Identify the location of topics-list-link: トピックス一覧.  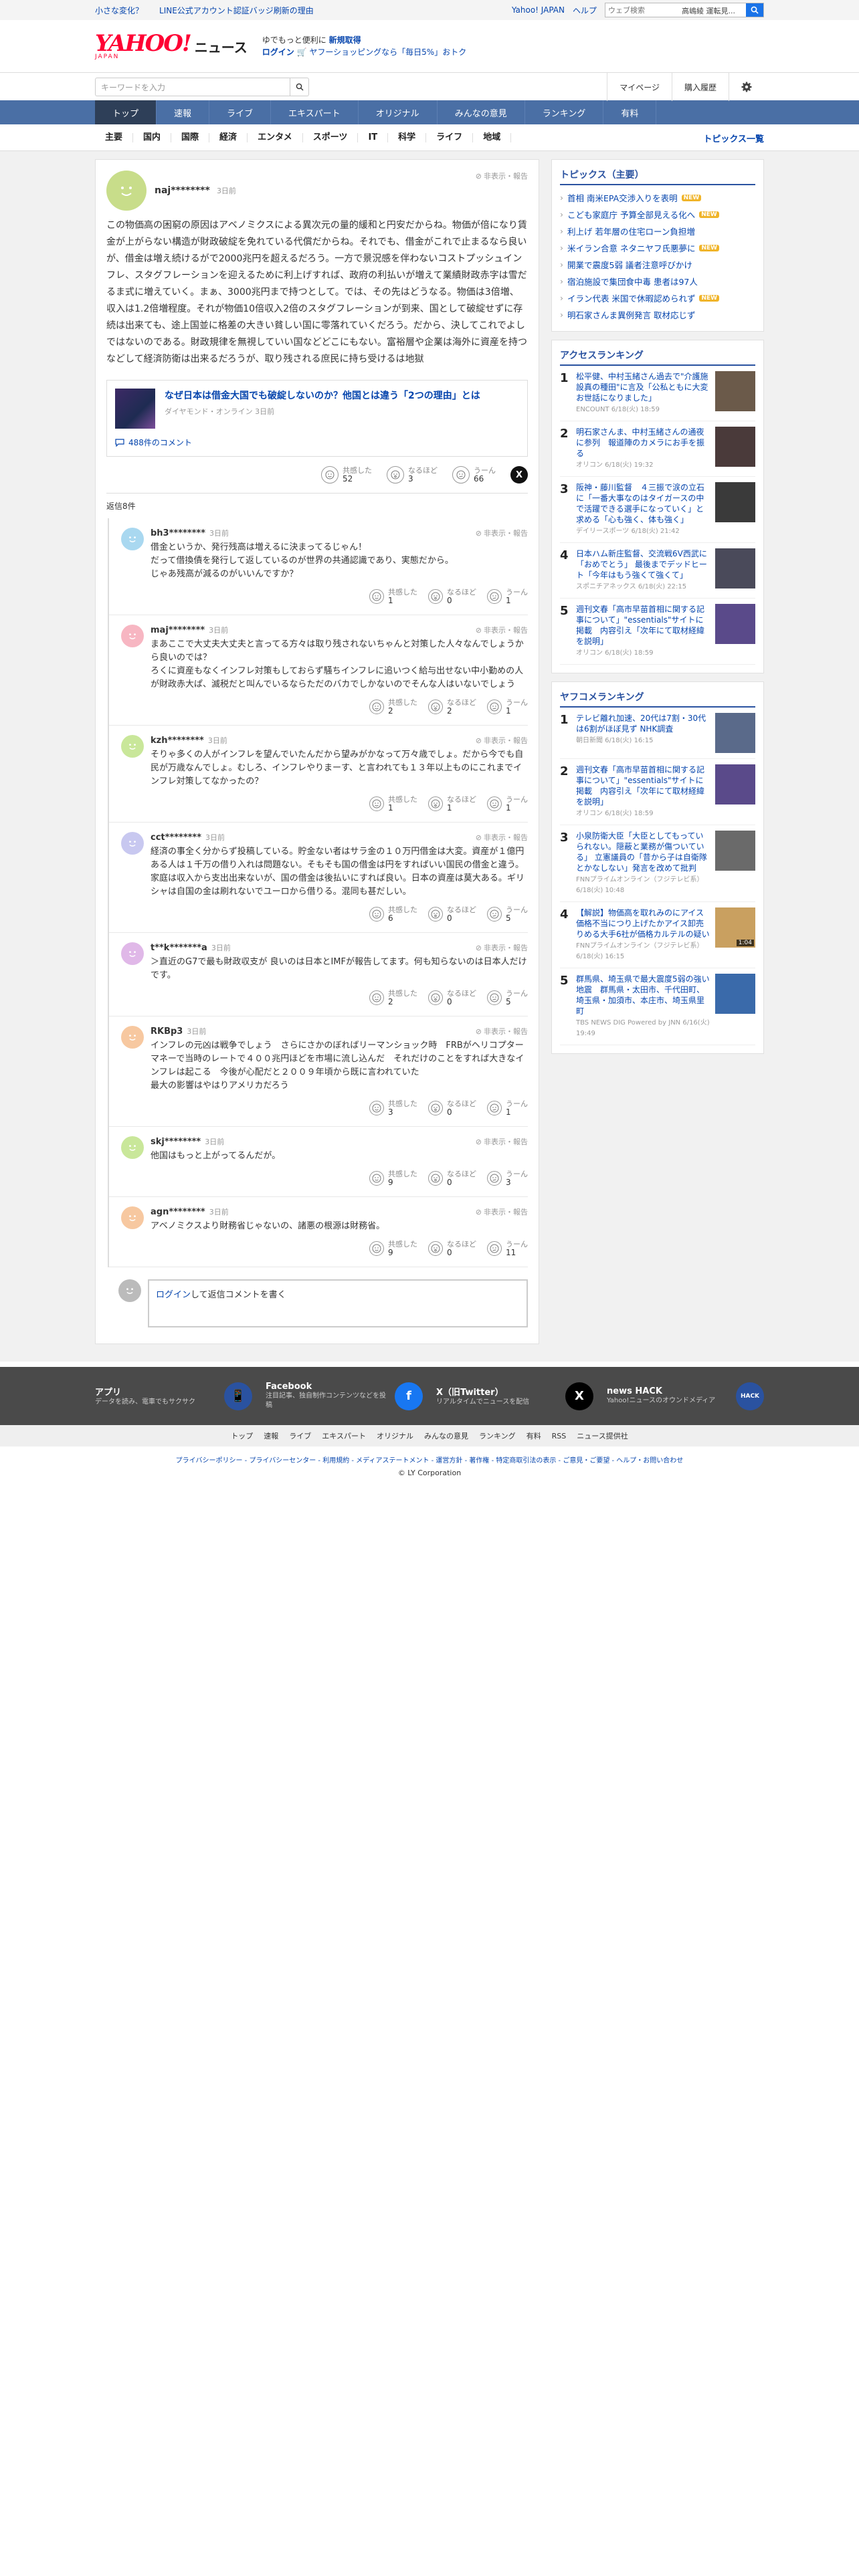
(733, 138).